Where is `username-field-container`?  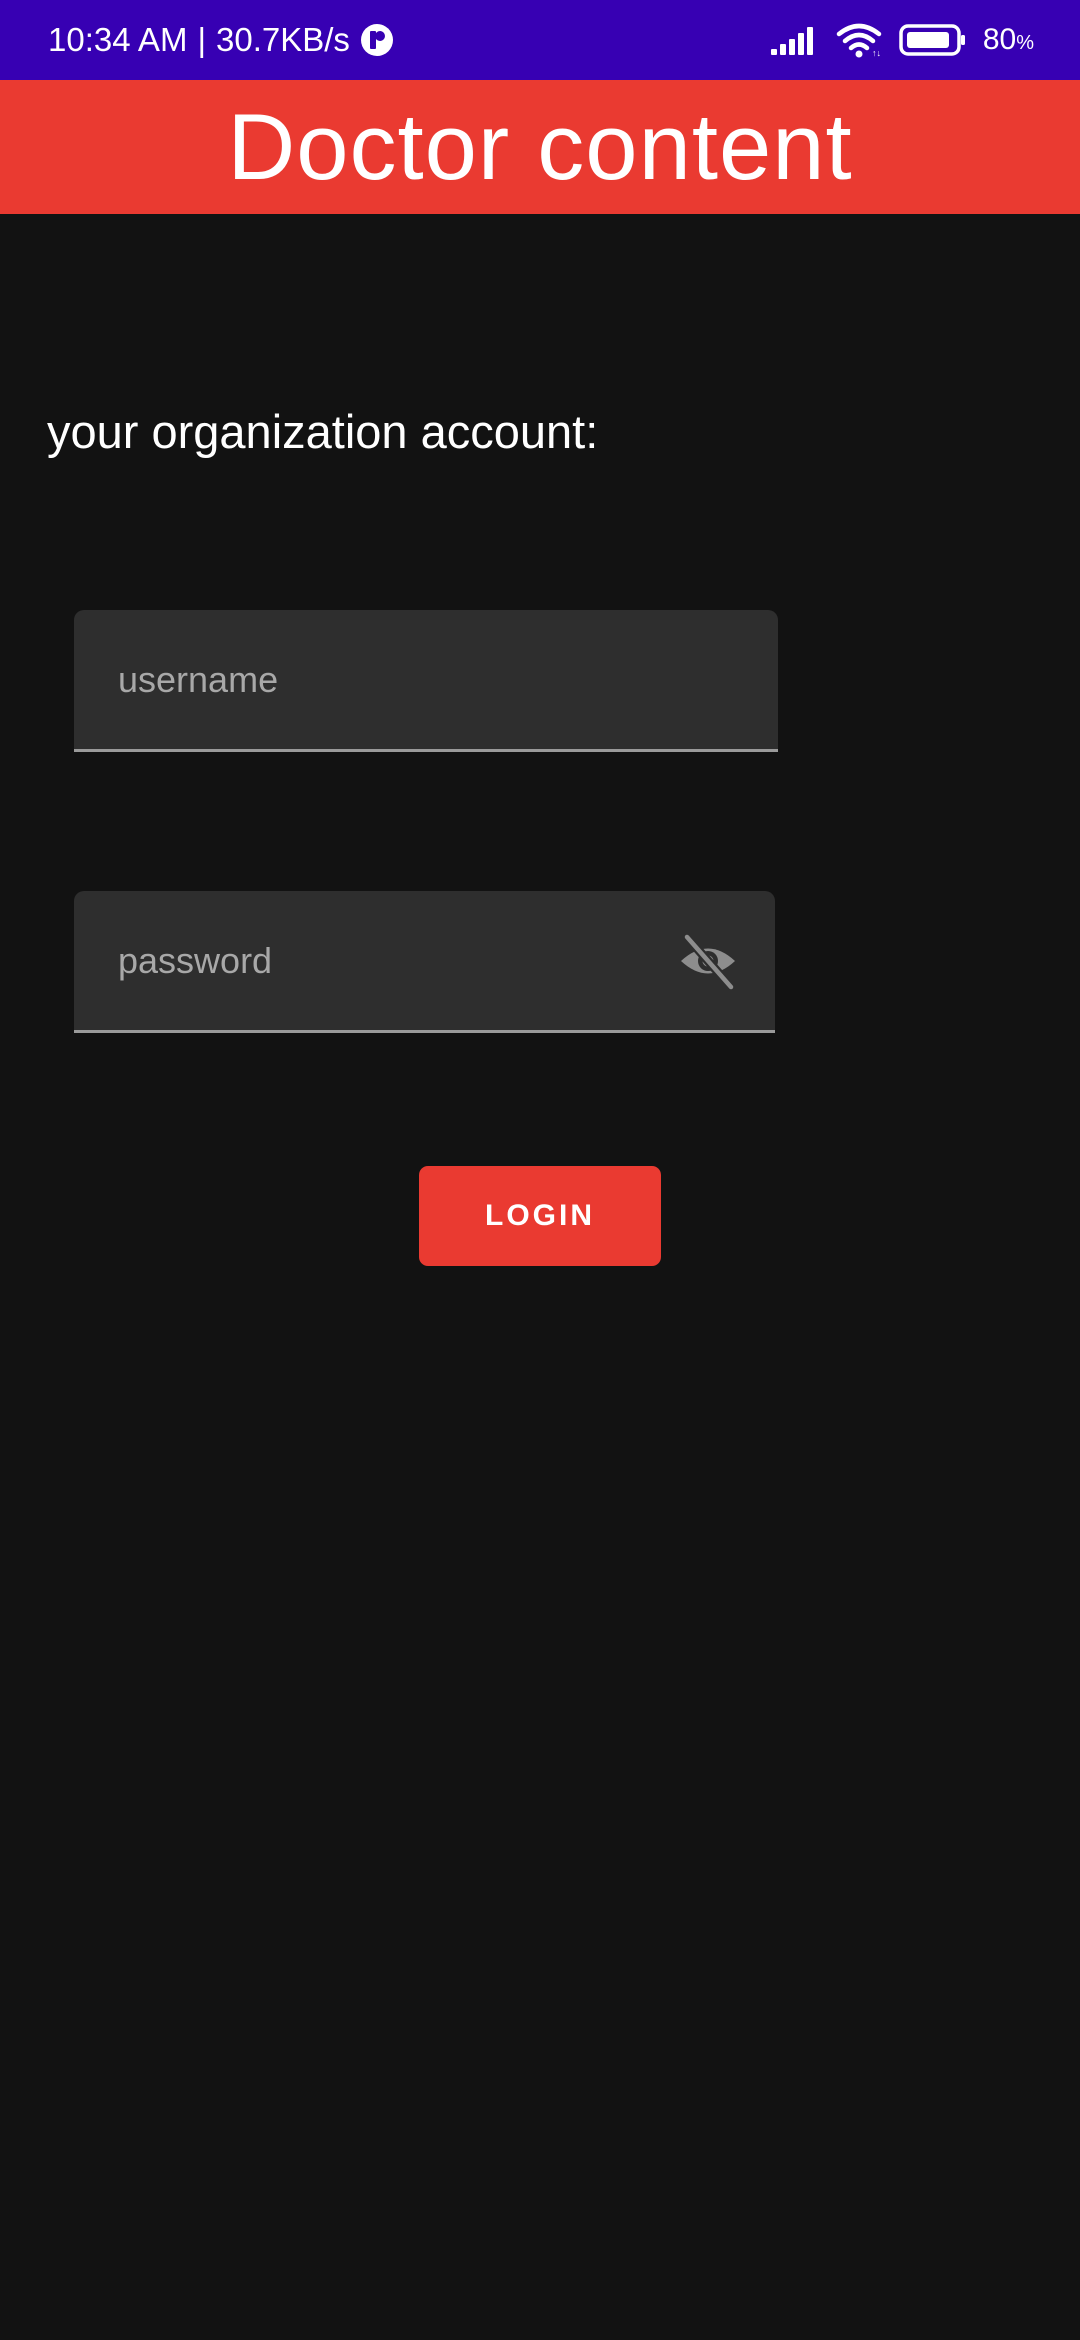 username-field-container is located at coordinates (426, 681).